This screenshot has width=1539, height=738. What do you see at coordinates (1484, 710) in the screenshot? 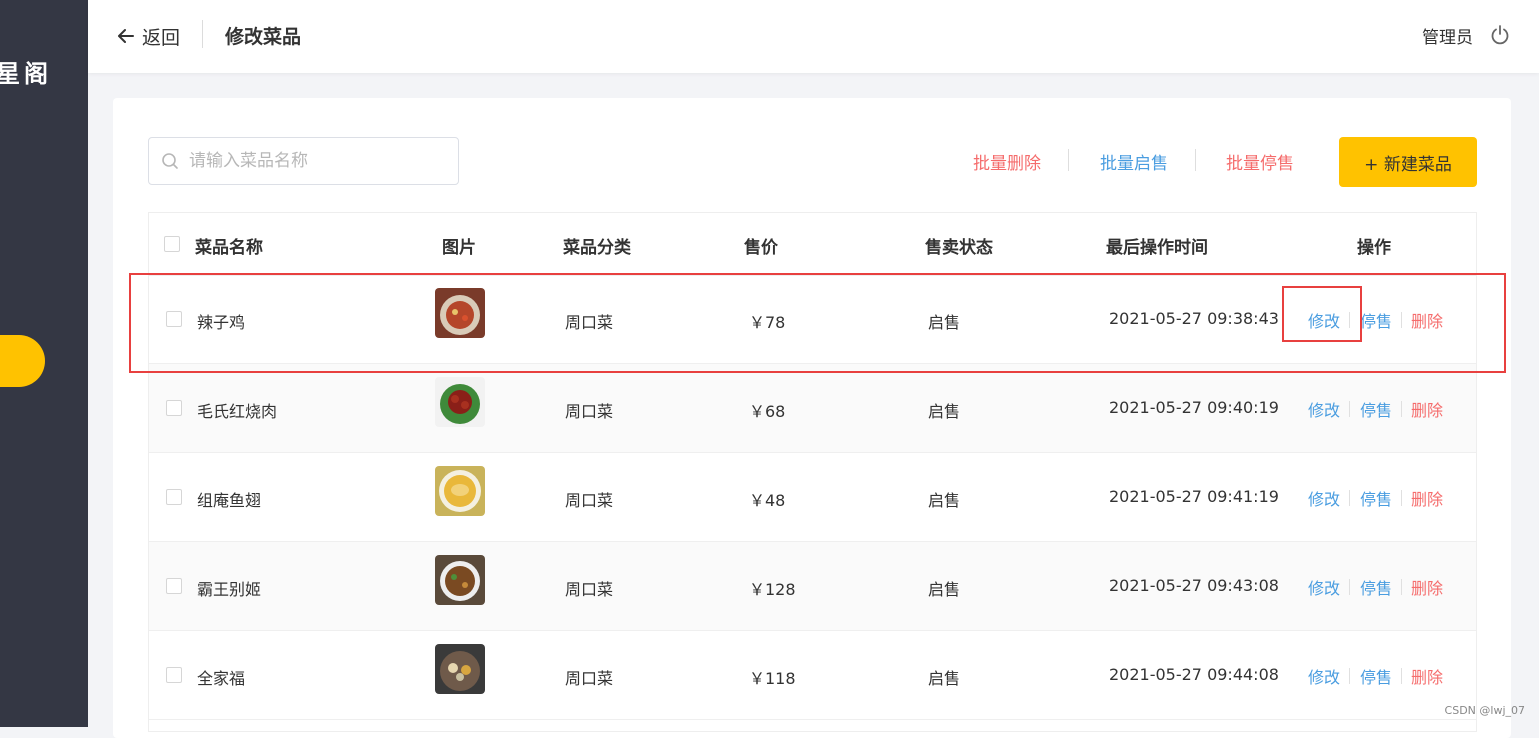
I see `watermark: CSDN @lwj_07` at bounding box center [1484, 710].